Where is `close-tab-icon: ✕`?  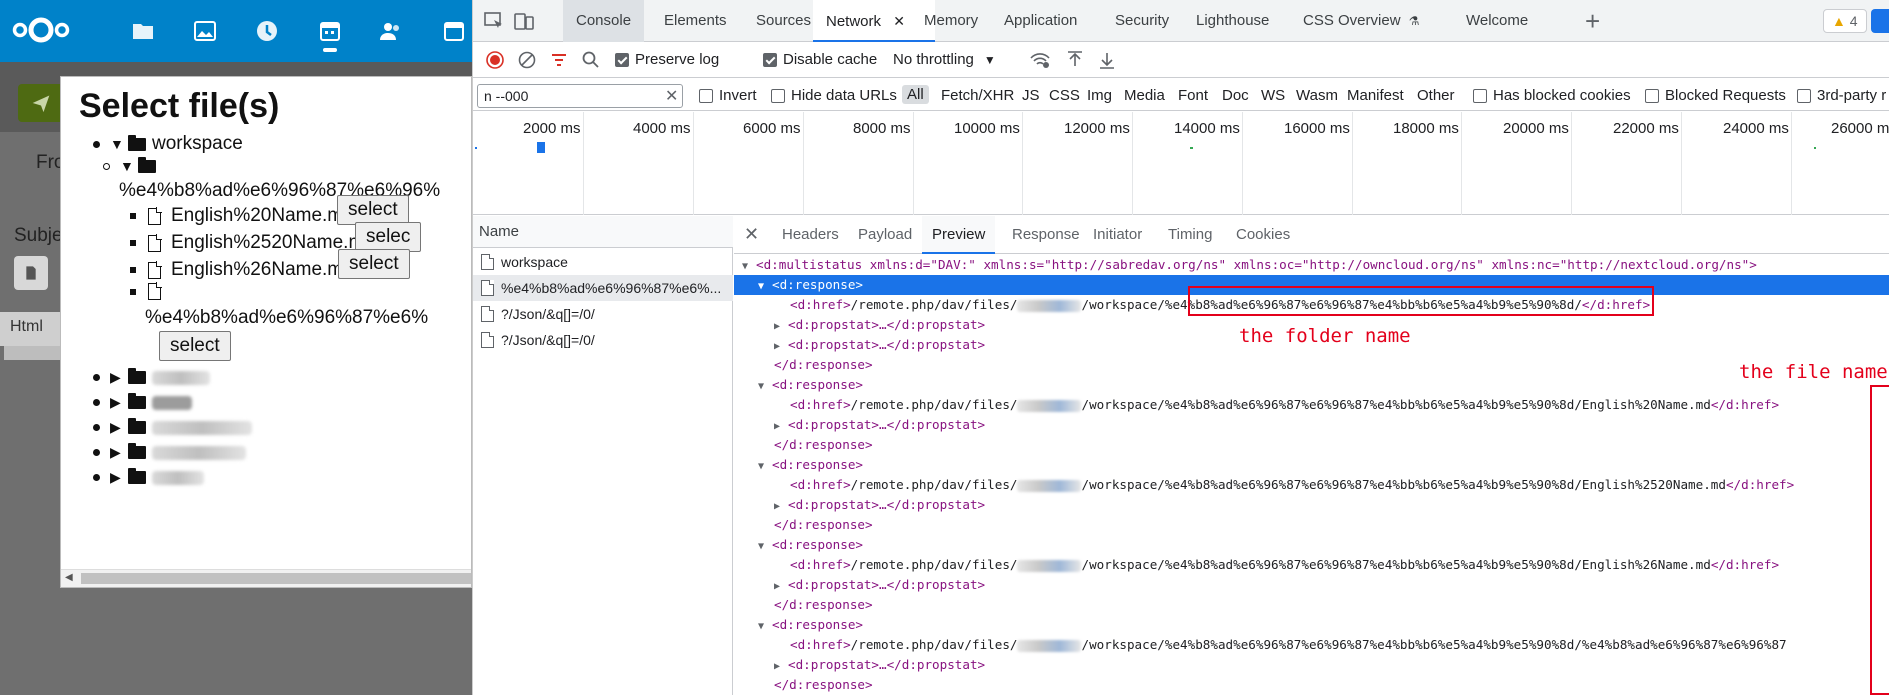
close-tab-icon: ✕ is located at coordinates (899, 21).